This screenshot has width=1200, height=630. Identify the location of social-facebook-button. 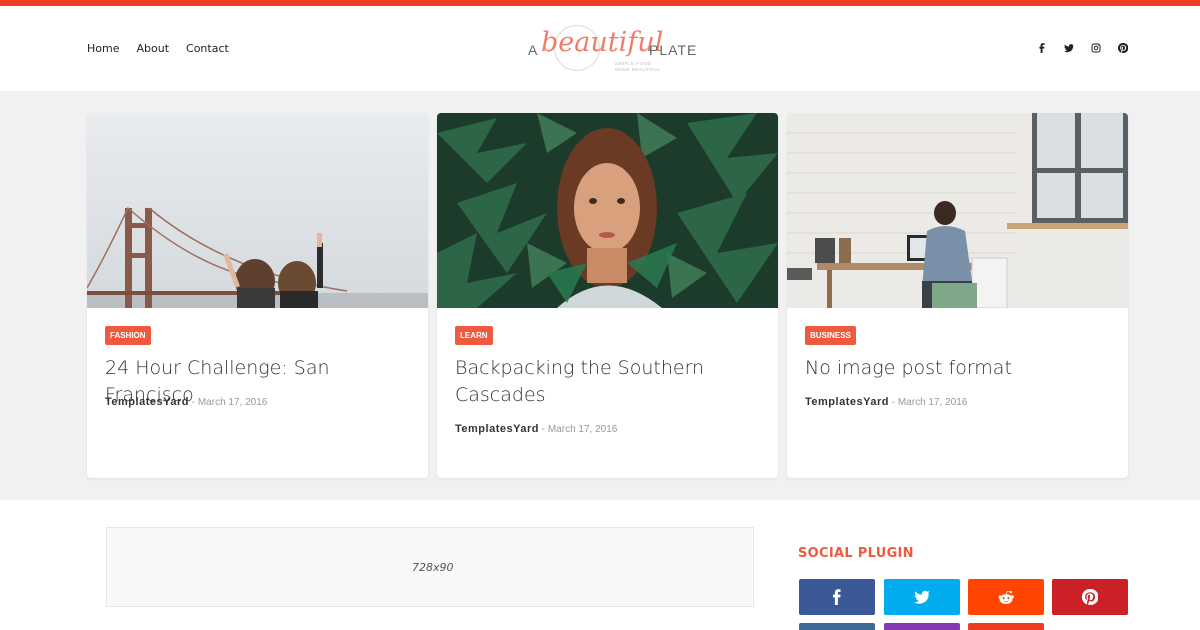
(837, 597).